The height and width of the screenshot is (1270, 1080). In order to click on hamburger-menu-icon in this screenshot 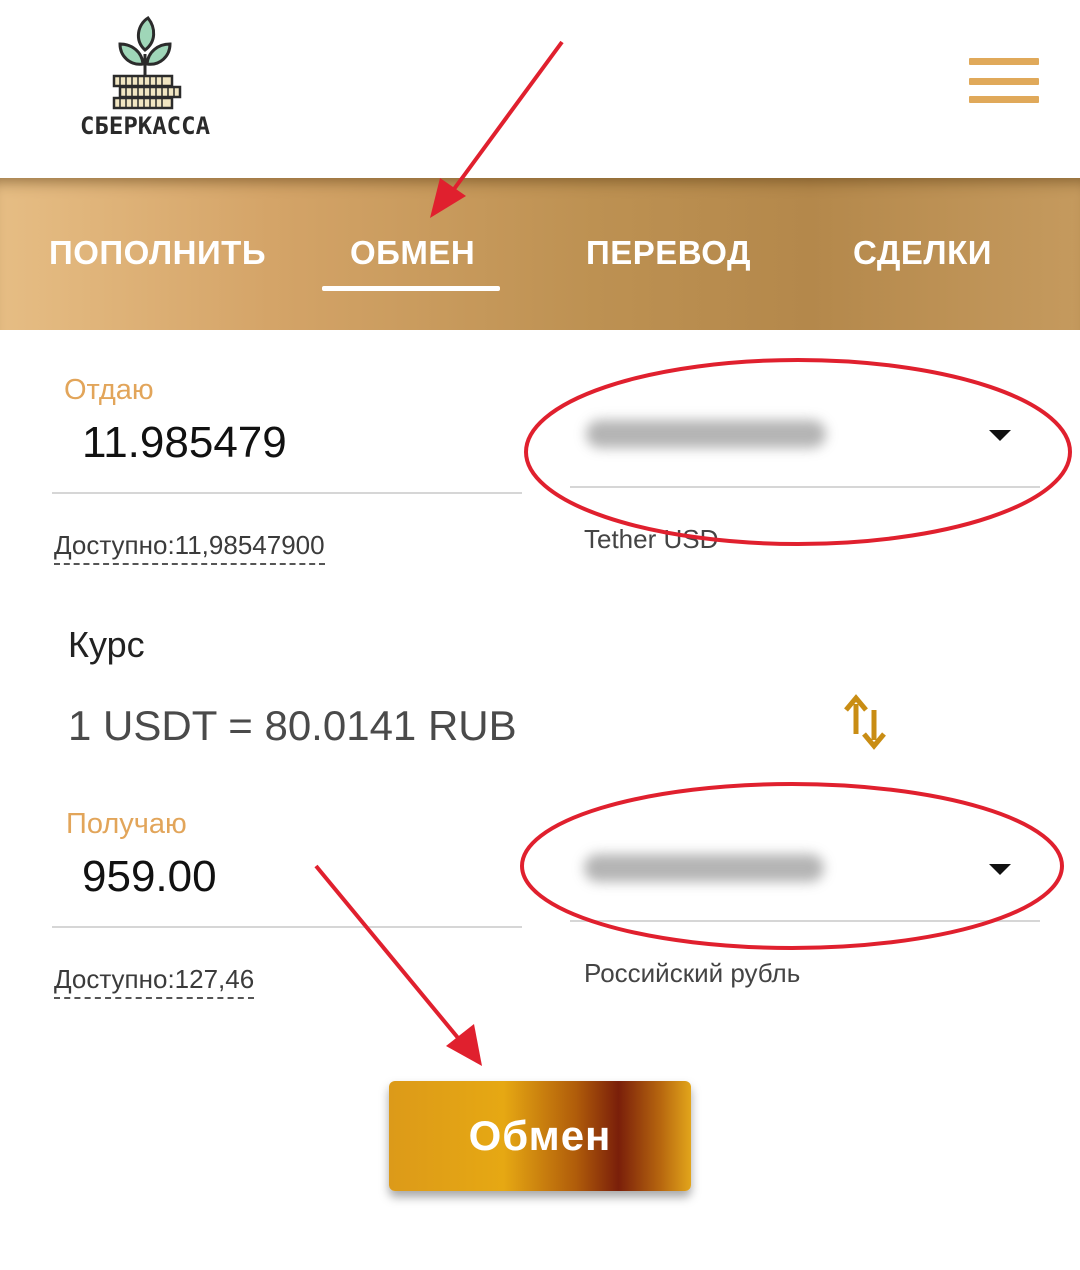, I will do `click(1004, 82)`.